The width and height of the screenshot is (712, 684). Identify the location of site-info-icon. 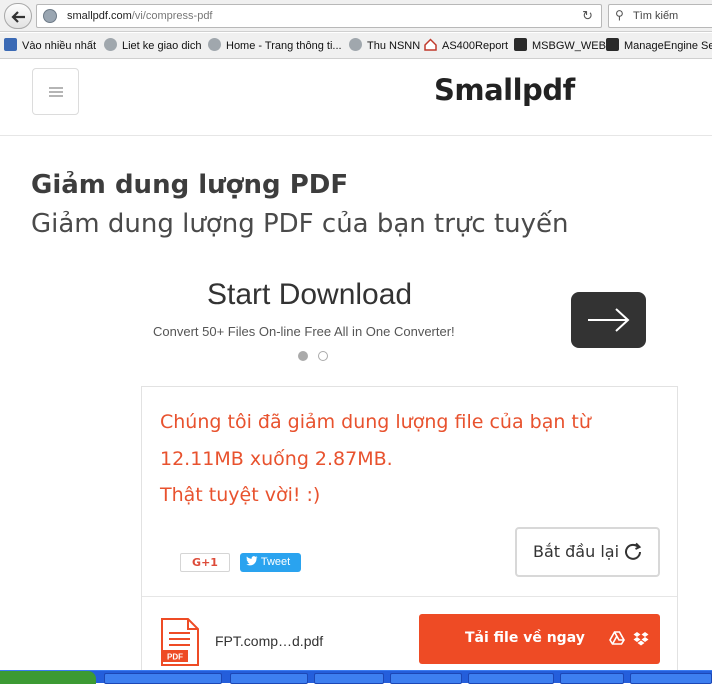
(50, 16).